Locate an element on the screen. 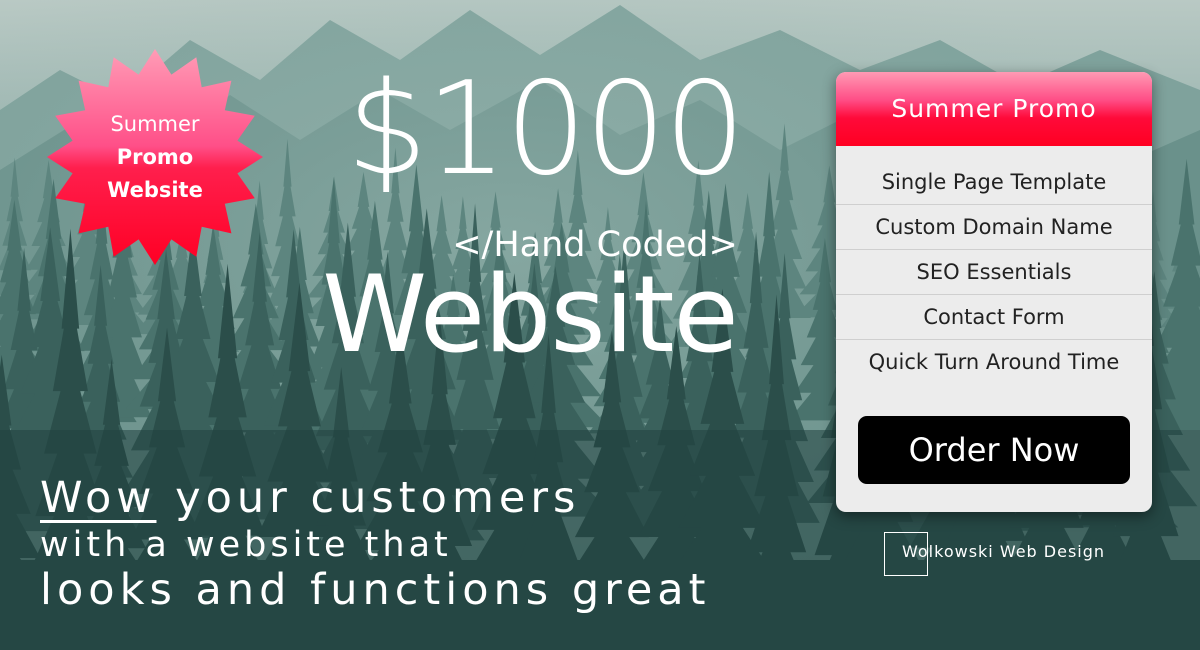 This screenshot has width=1200, height=650. promo-starburst-badge: Summer Promo Website is located at coordinates (155, 157).